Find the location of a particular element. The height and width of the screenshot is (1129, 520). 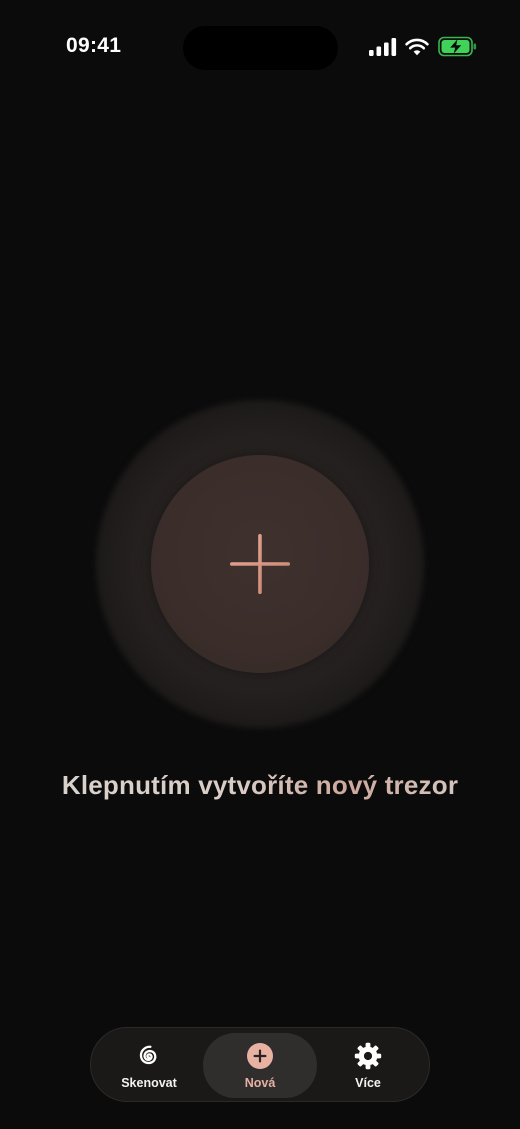

dynamic-island is located at coordinates (260, 48).